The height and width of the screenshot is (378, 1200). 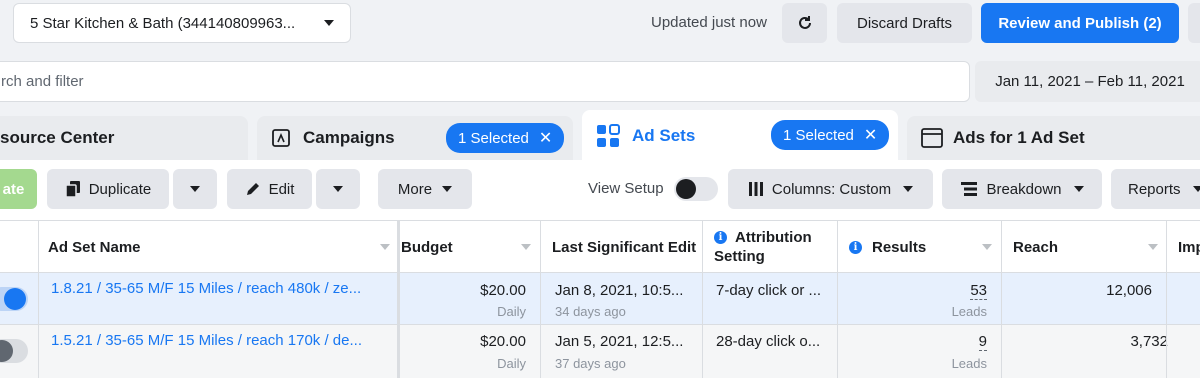 I want to click on updated-status: Updated just now, so click(x=709, y=22).